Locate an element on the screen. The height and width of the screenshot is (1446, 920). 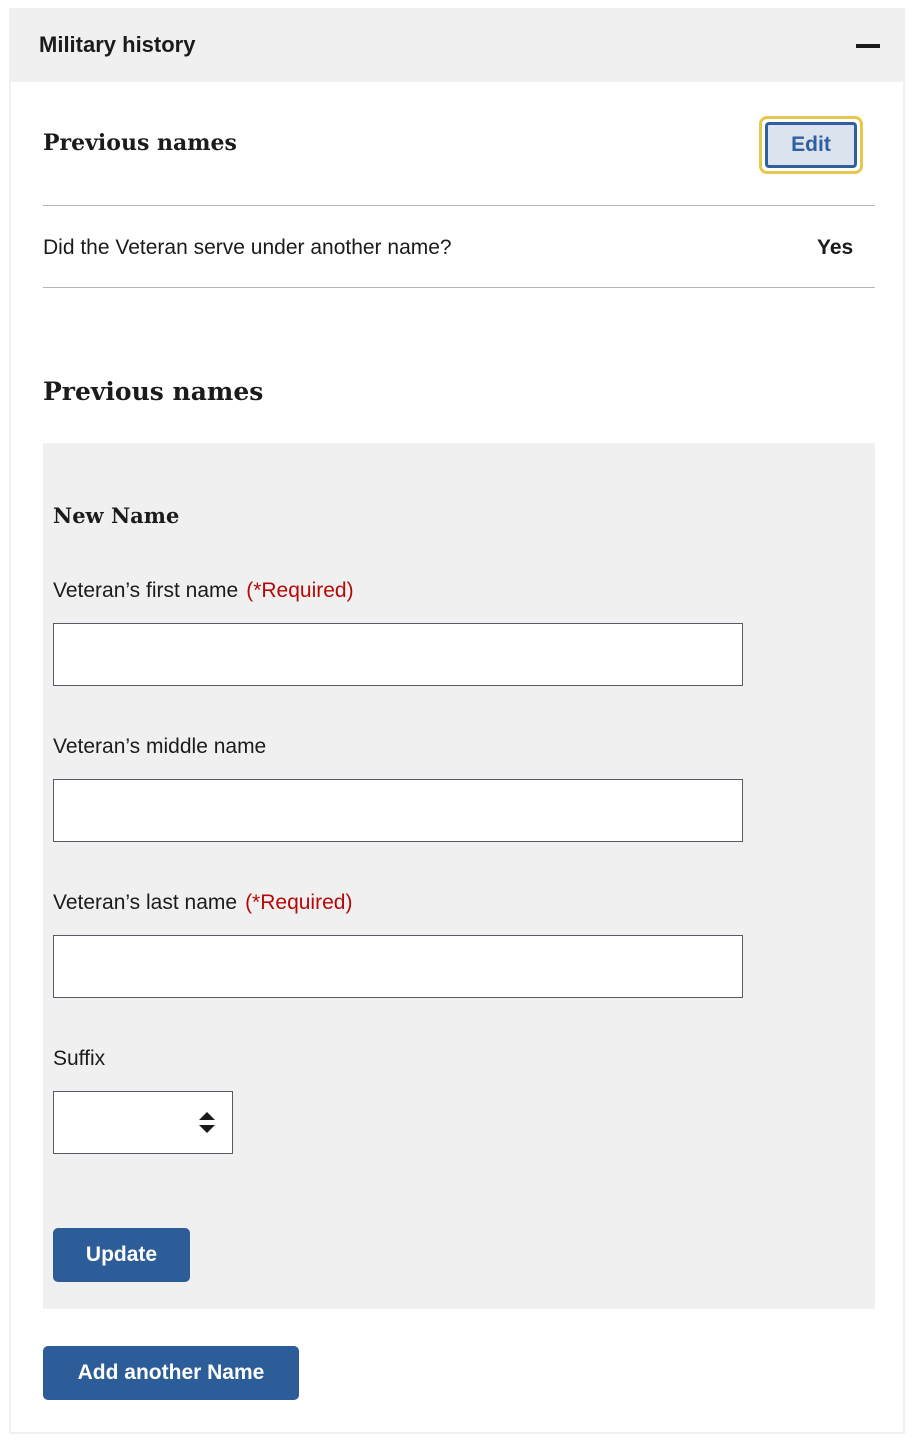
first-name-label: Veteran’s first name (*Required) is located at coordinates (203, 591).